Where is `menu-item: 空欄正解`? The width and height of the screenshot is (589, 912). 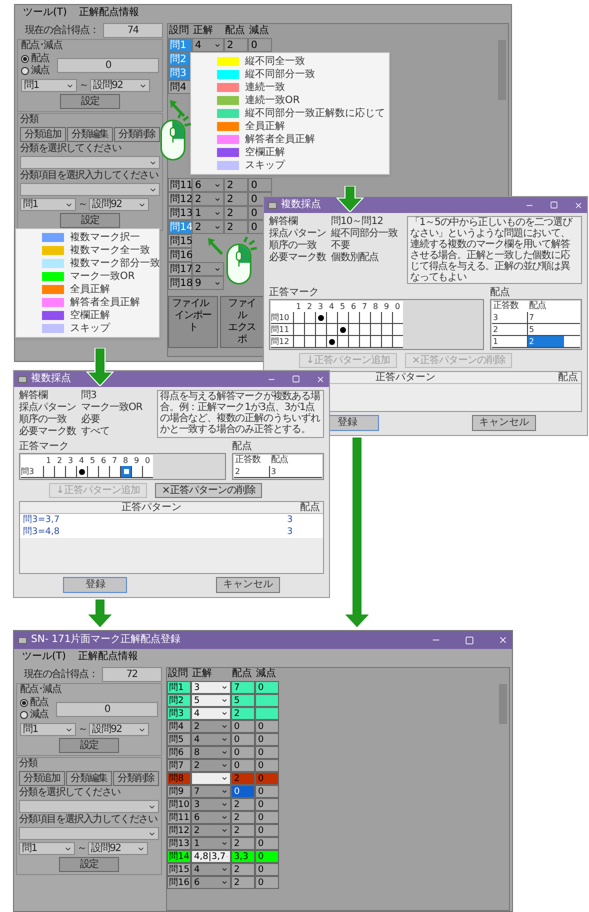
menu-item: 空欄正解 is located at coordinates (98, 315).